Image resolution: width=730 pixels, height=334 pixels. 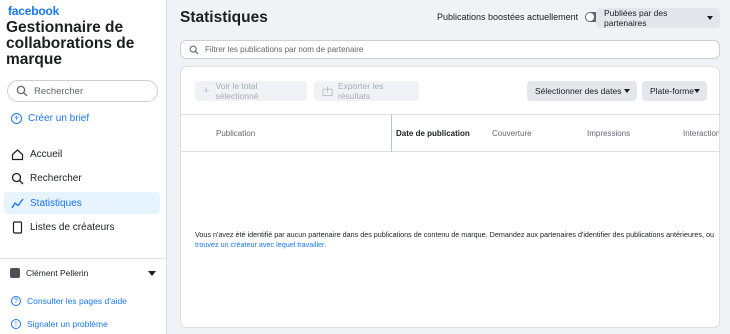 What do you see at coordinates (17, 203) in the screenshot?
I see `insights-icon` at bounding box center [17, 203].